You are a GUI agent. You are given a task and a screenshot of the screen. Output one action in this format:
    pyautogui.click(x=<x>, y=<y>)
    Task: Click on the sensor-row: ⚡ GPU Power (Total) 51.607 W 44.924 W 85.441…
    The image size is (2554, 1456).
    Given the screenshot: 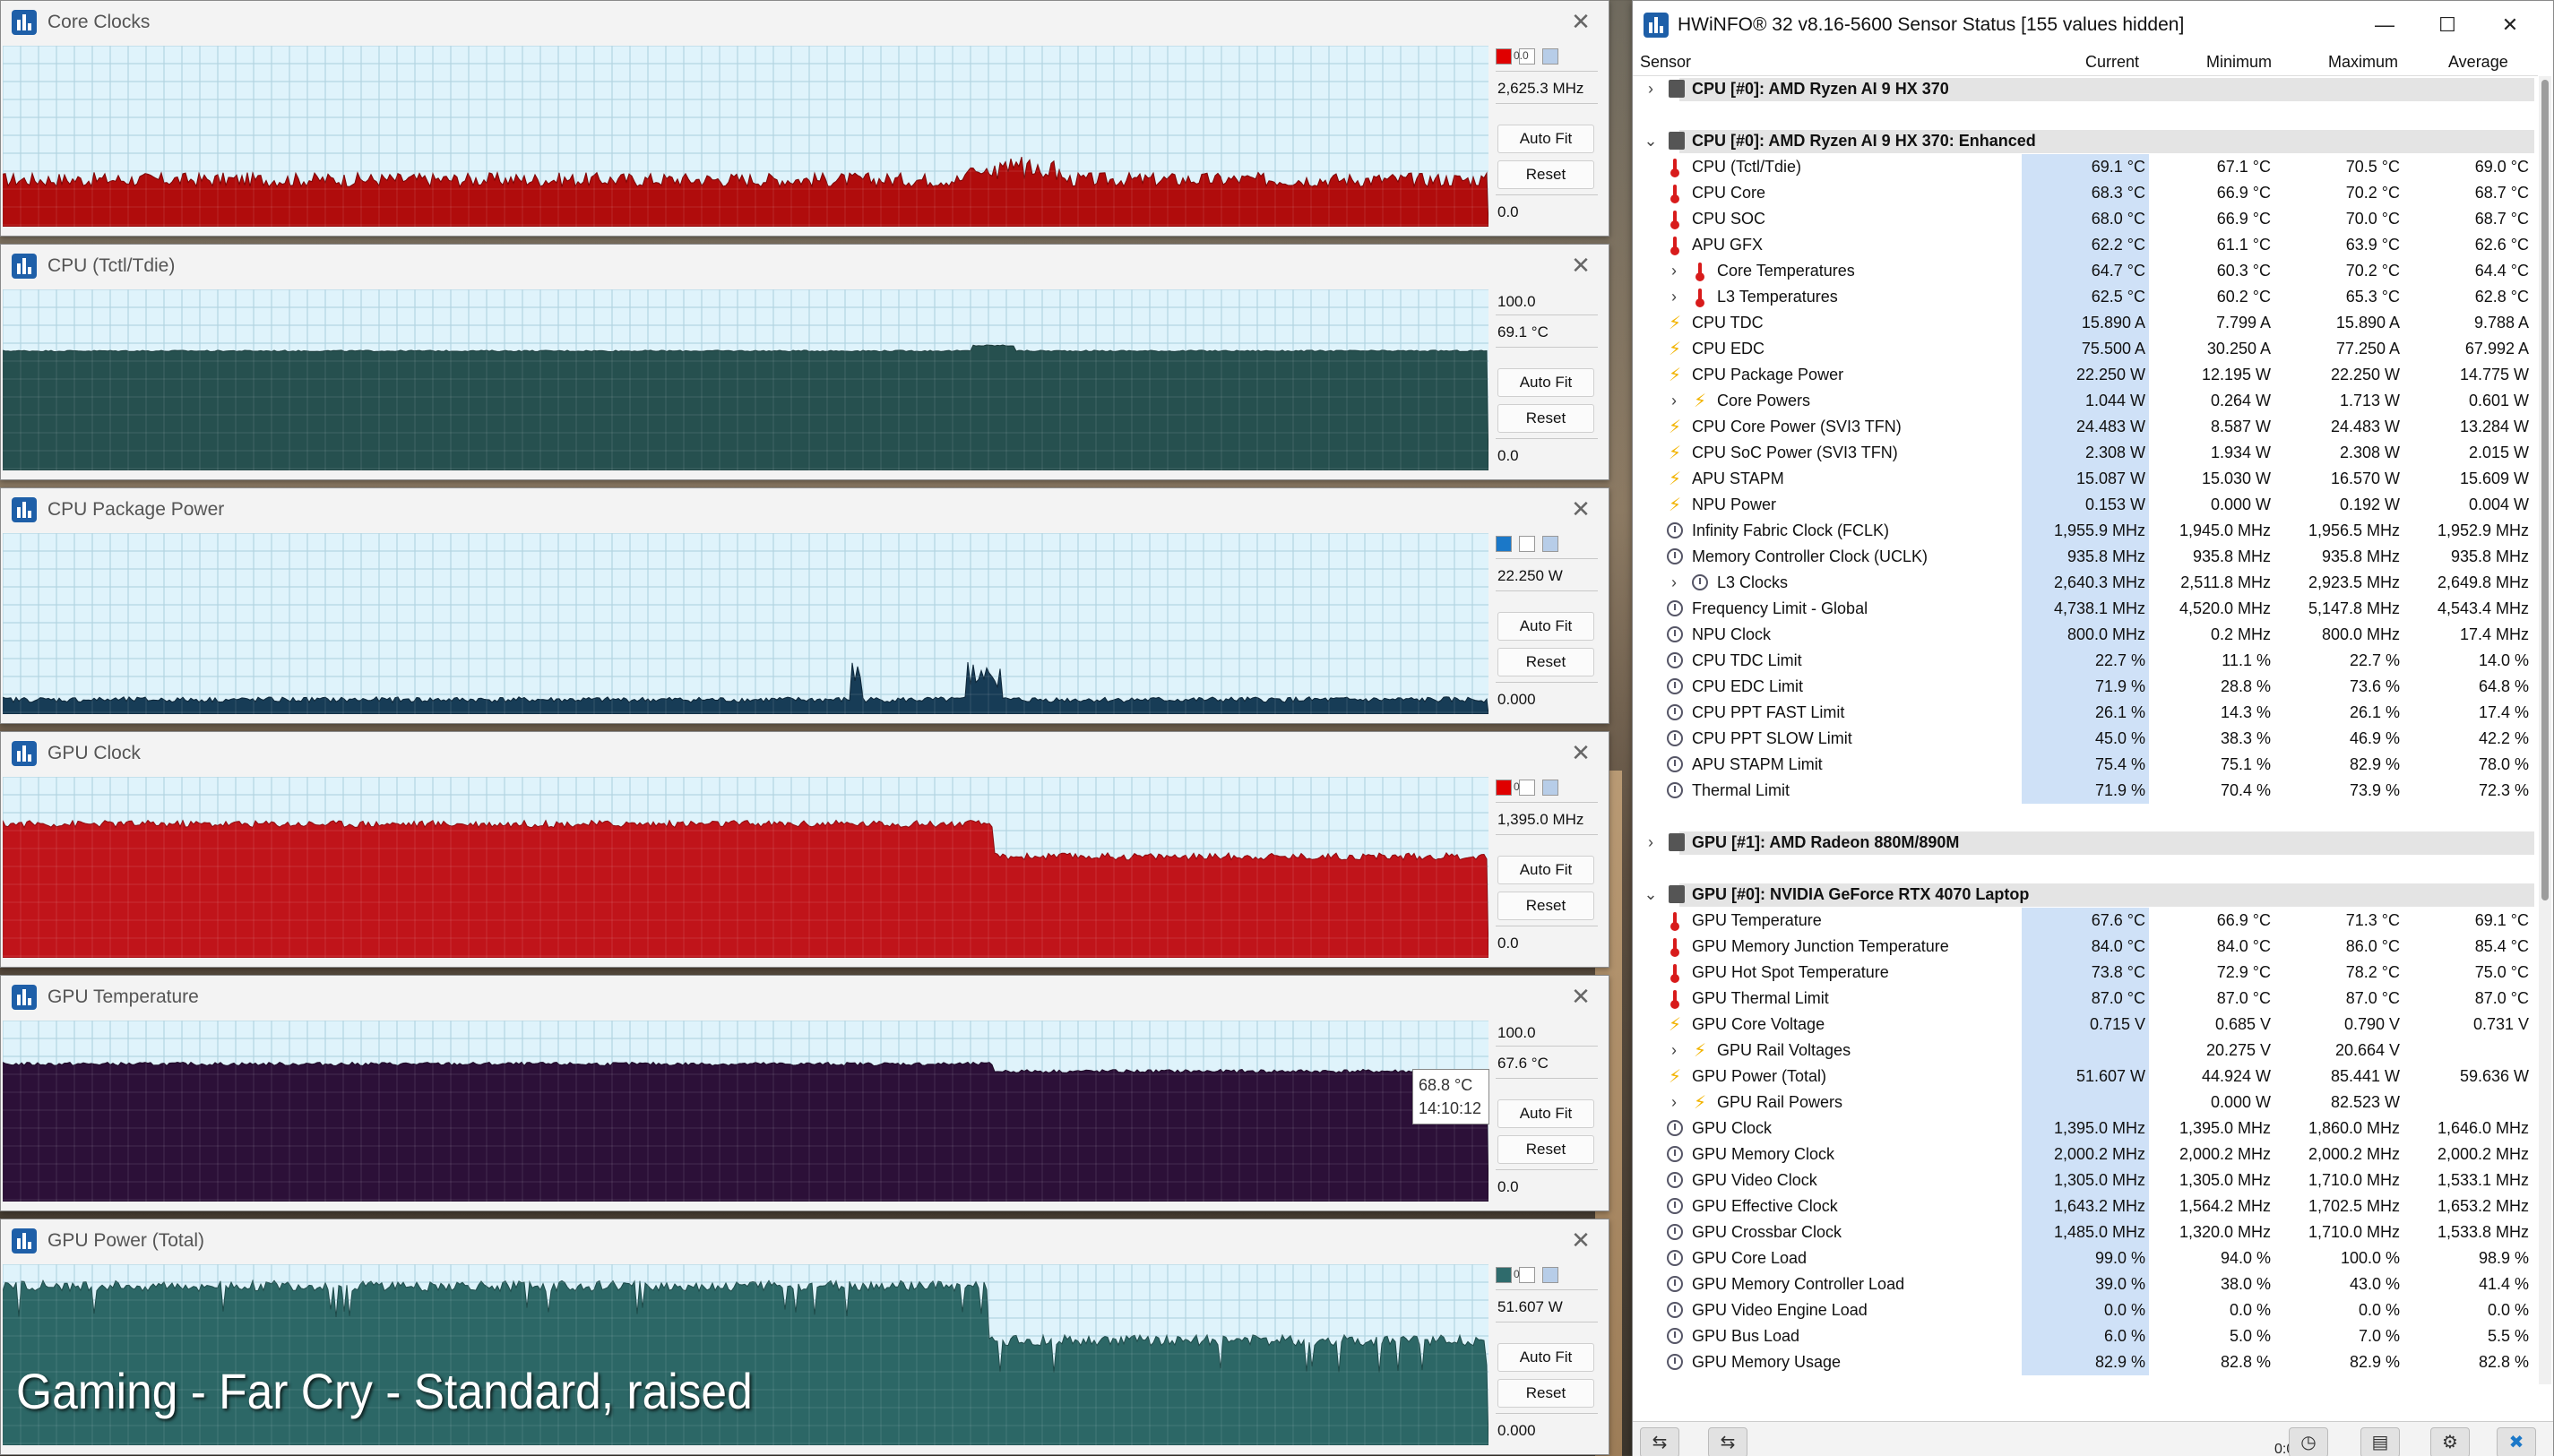 What is the action you would take?
    pyautogui.click(x=2085, y=1077)
    